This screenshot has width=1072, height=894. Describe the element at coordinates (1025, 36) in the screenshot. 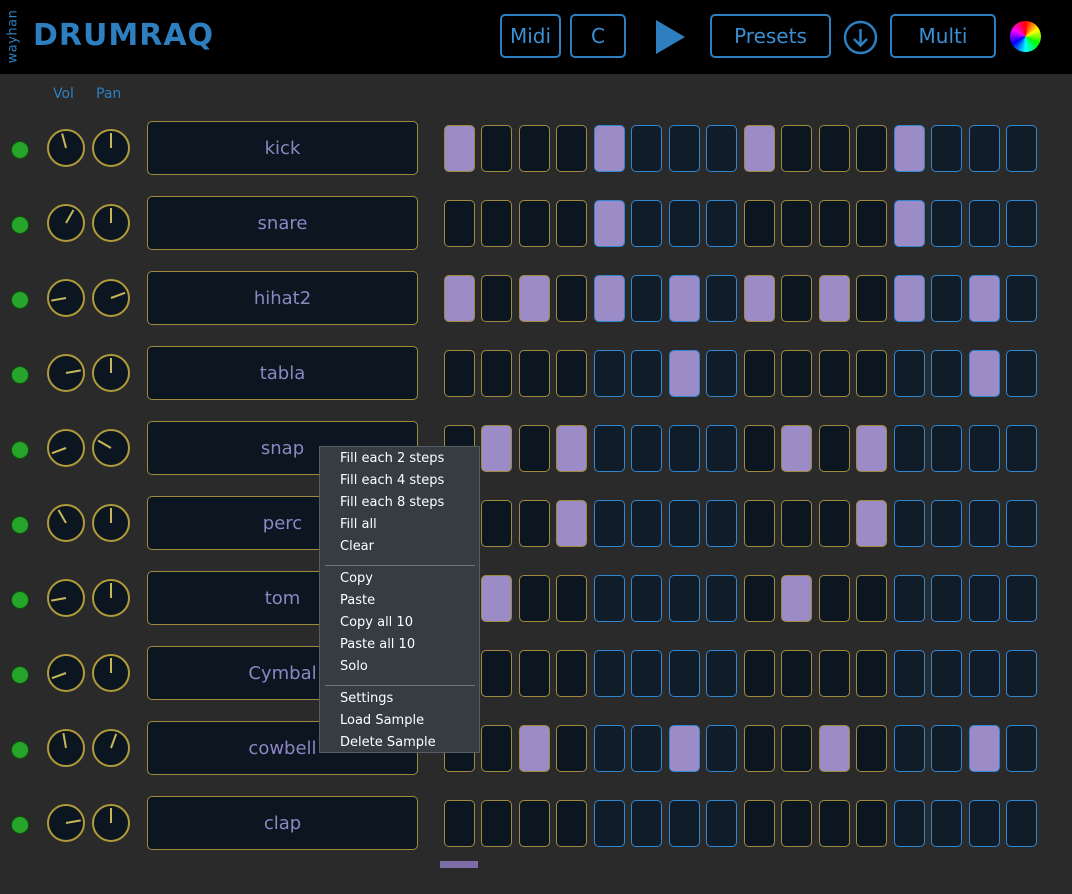

I see `color-wheel-icon` at that location.